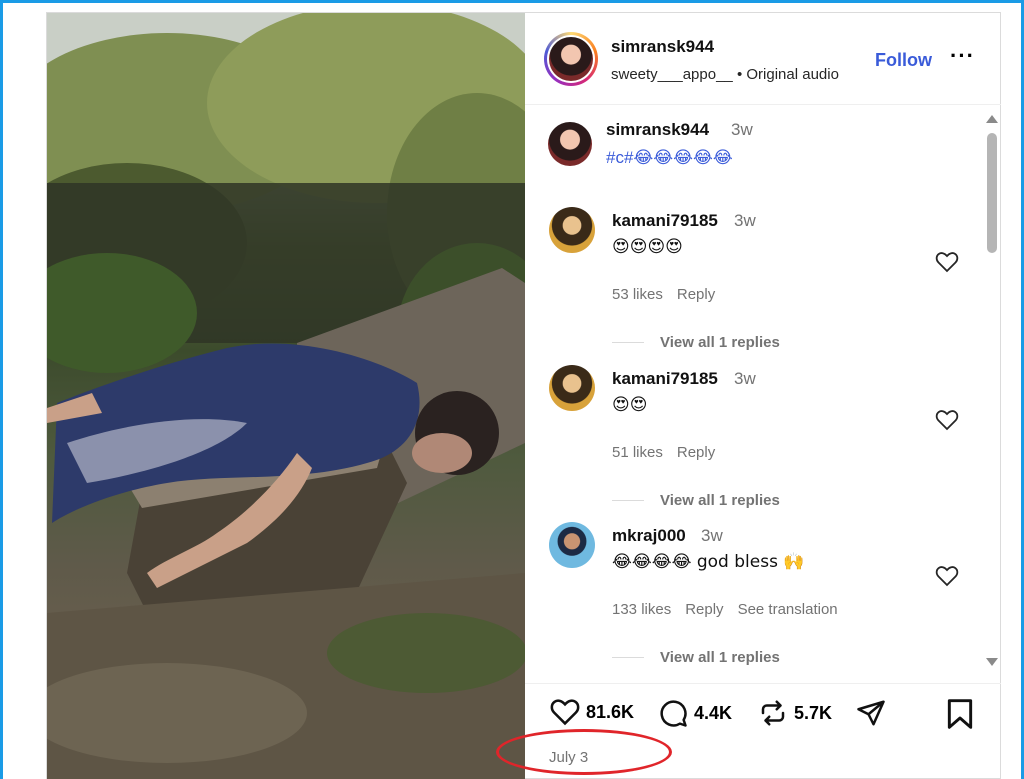 The image size is (1024, 779). Describe the element at coordinates (708, 562) in the screenshot. I see `comment-text: 😂😂😂😂 god bless 🙌` at that location.